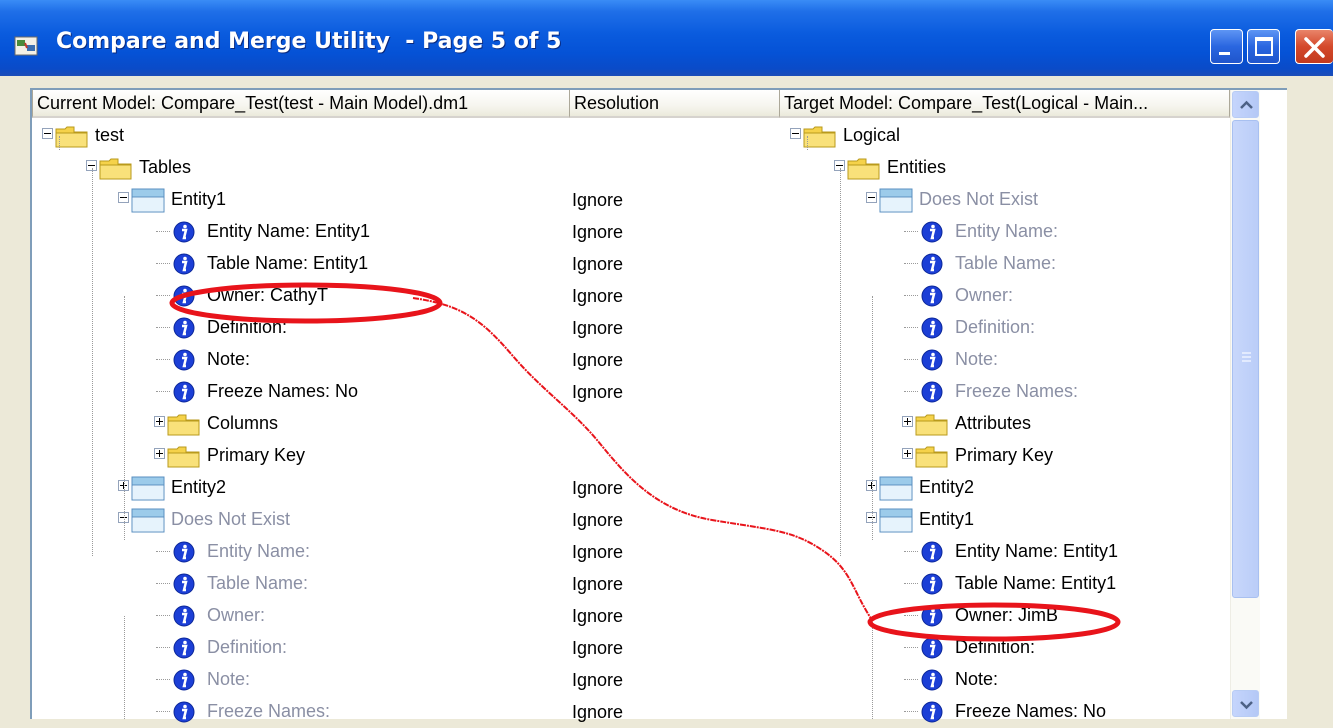  Describe the element at coordinates (1005, 584) in the screenshot. I see `right-tree-row: Table Name: Entity1` at that location.